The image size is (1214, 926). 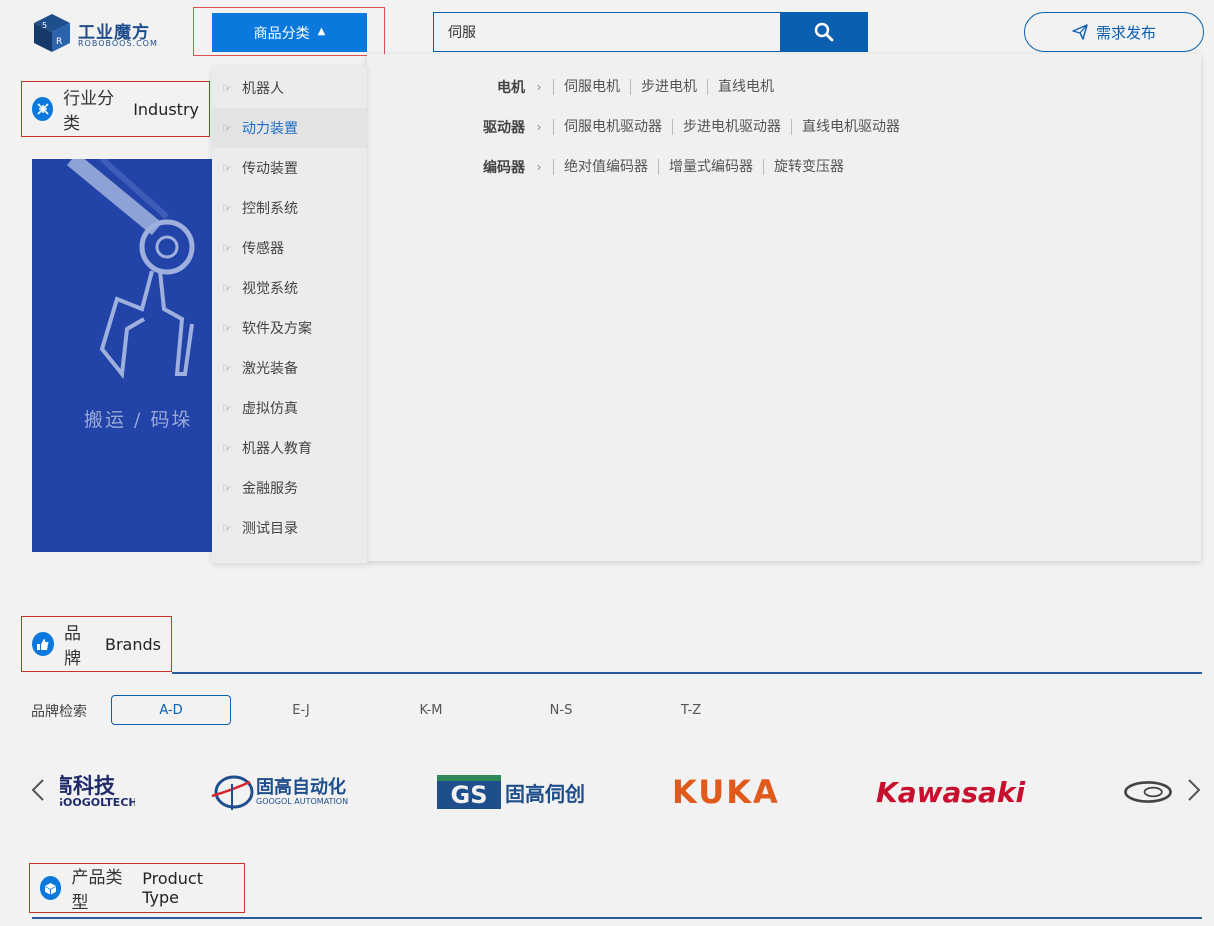 What do you see at coordinates (133, 644) in the screenshot?
I see `brands-title-en: Brands` at bounding box center [133, 644].